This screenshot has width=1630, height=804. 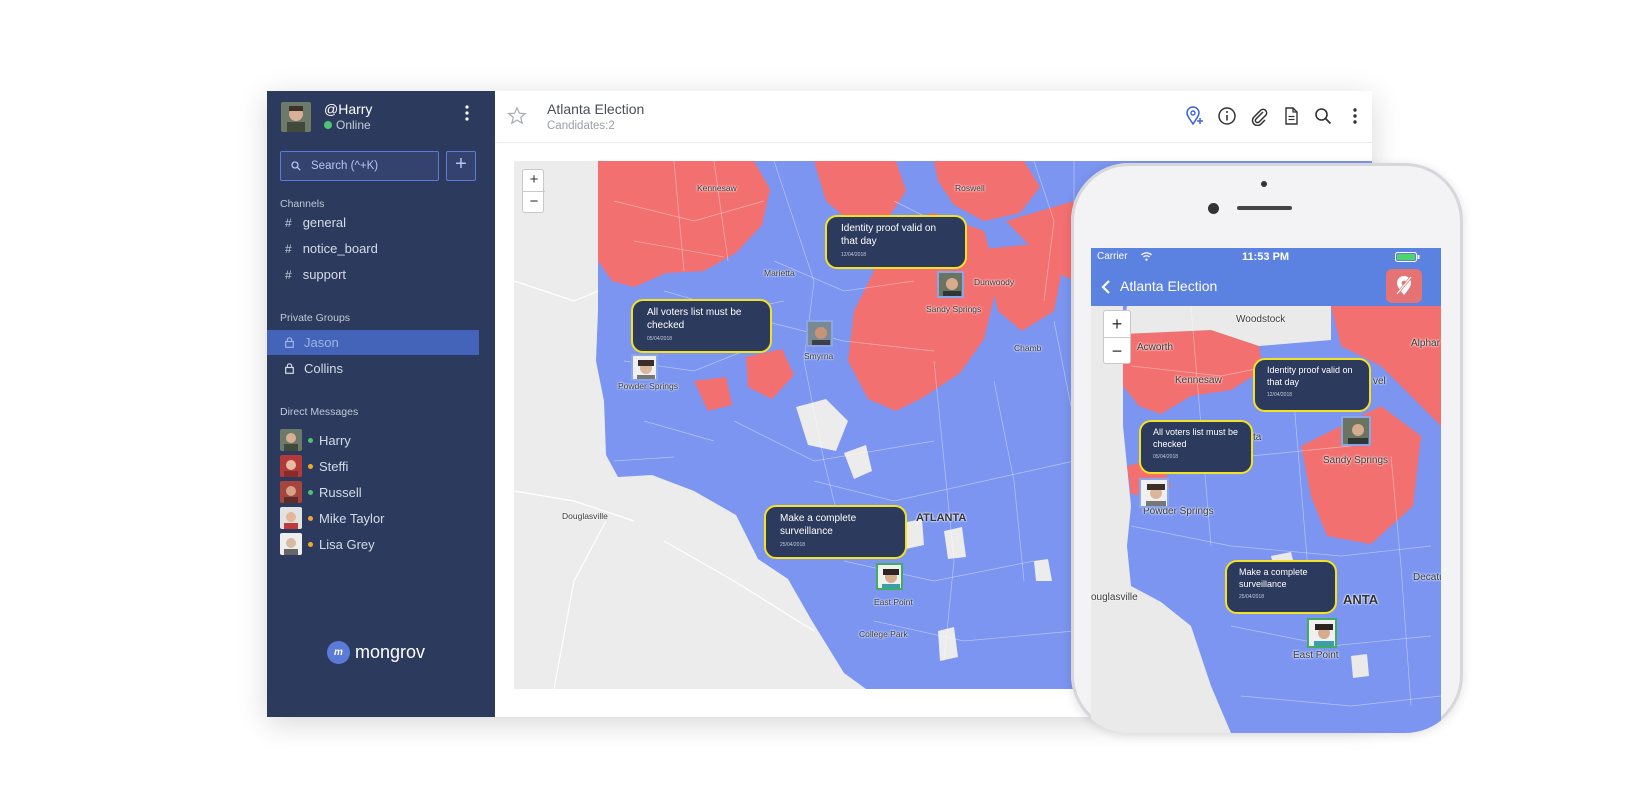 I want to click on phone-zoom-in-button: +, so click(x=1117, y=324).